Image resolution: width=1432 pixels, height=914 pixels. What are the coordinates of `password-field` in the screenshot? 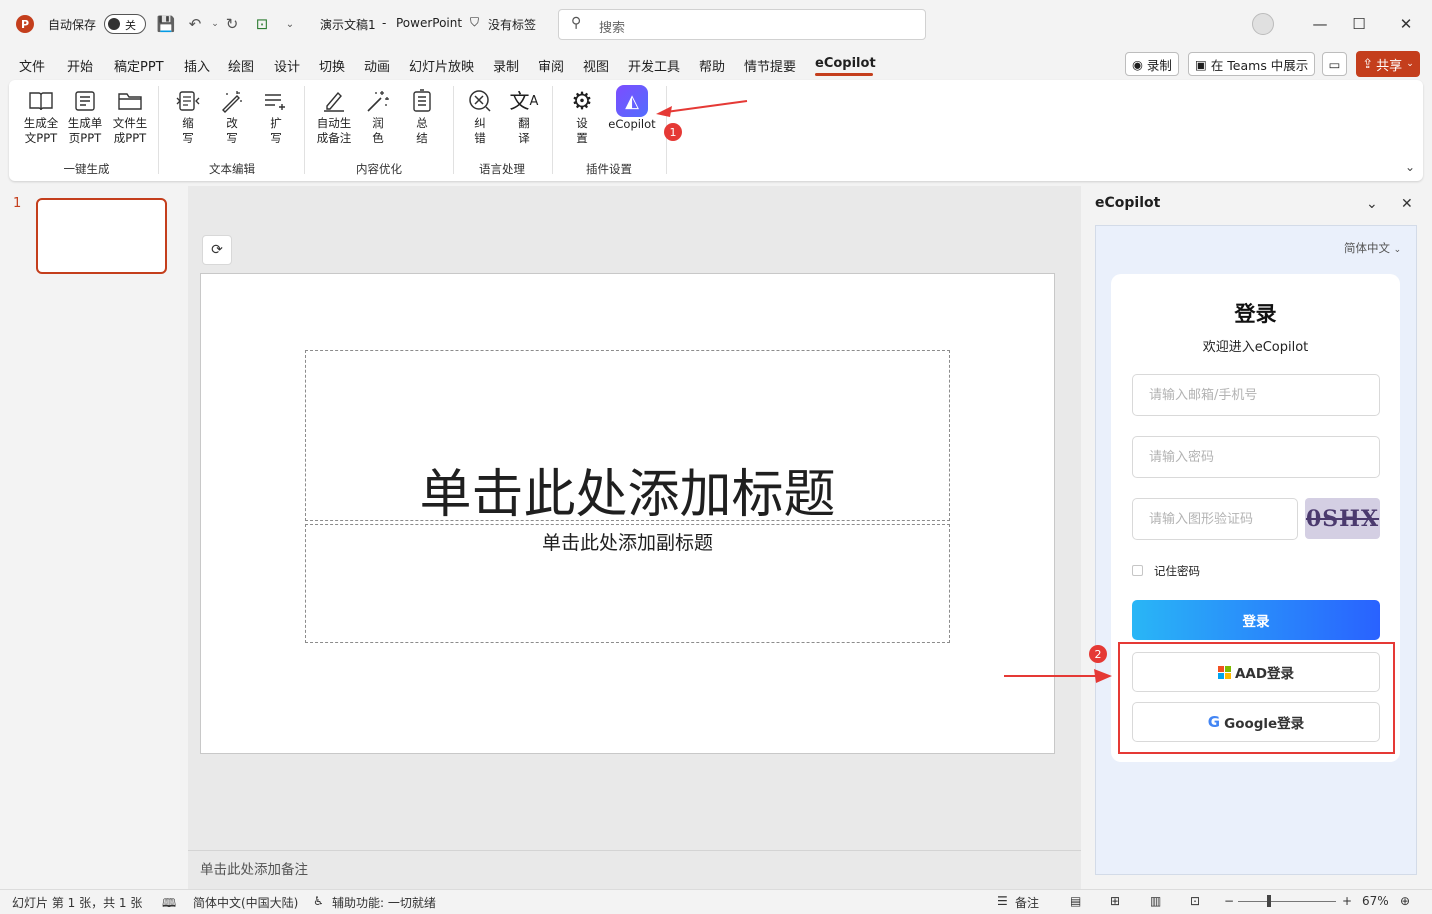 It's located at (1256, 457).